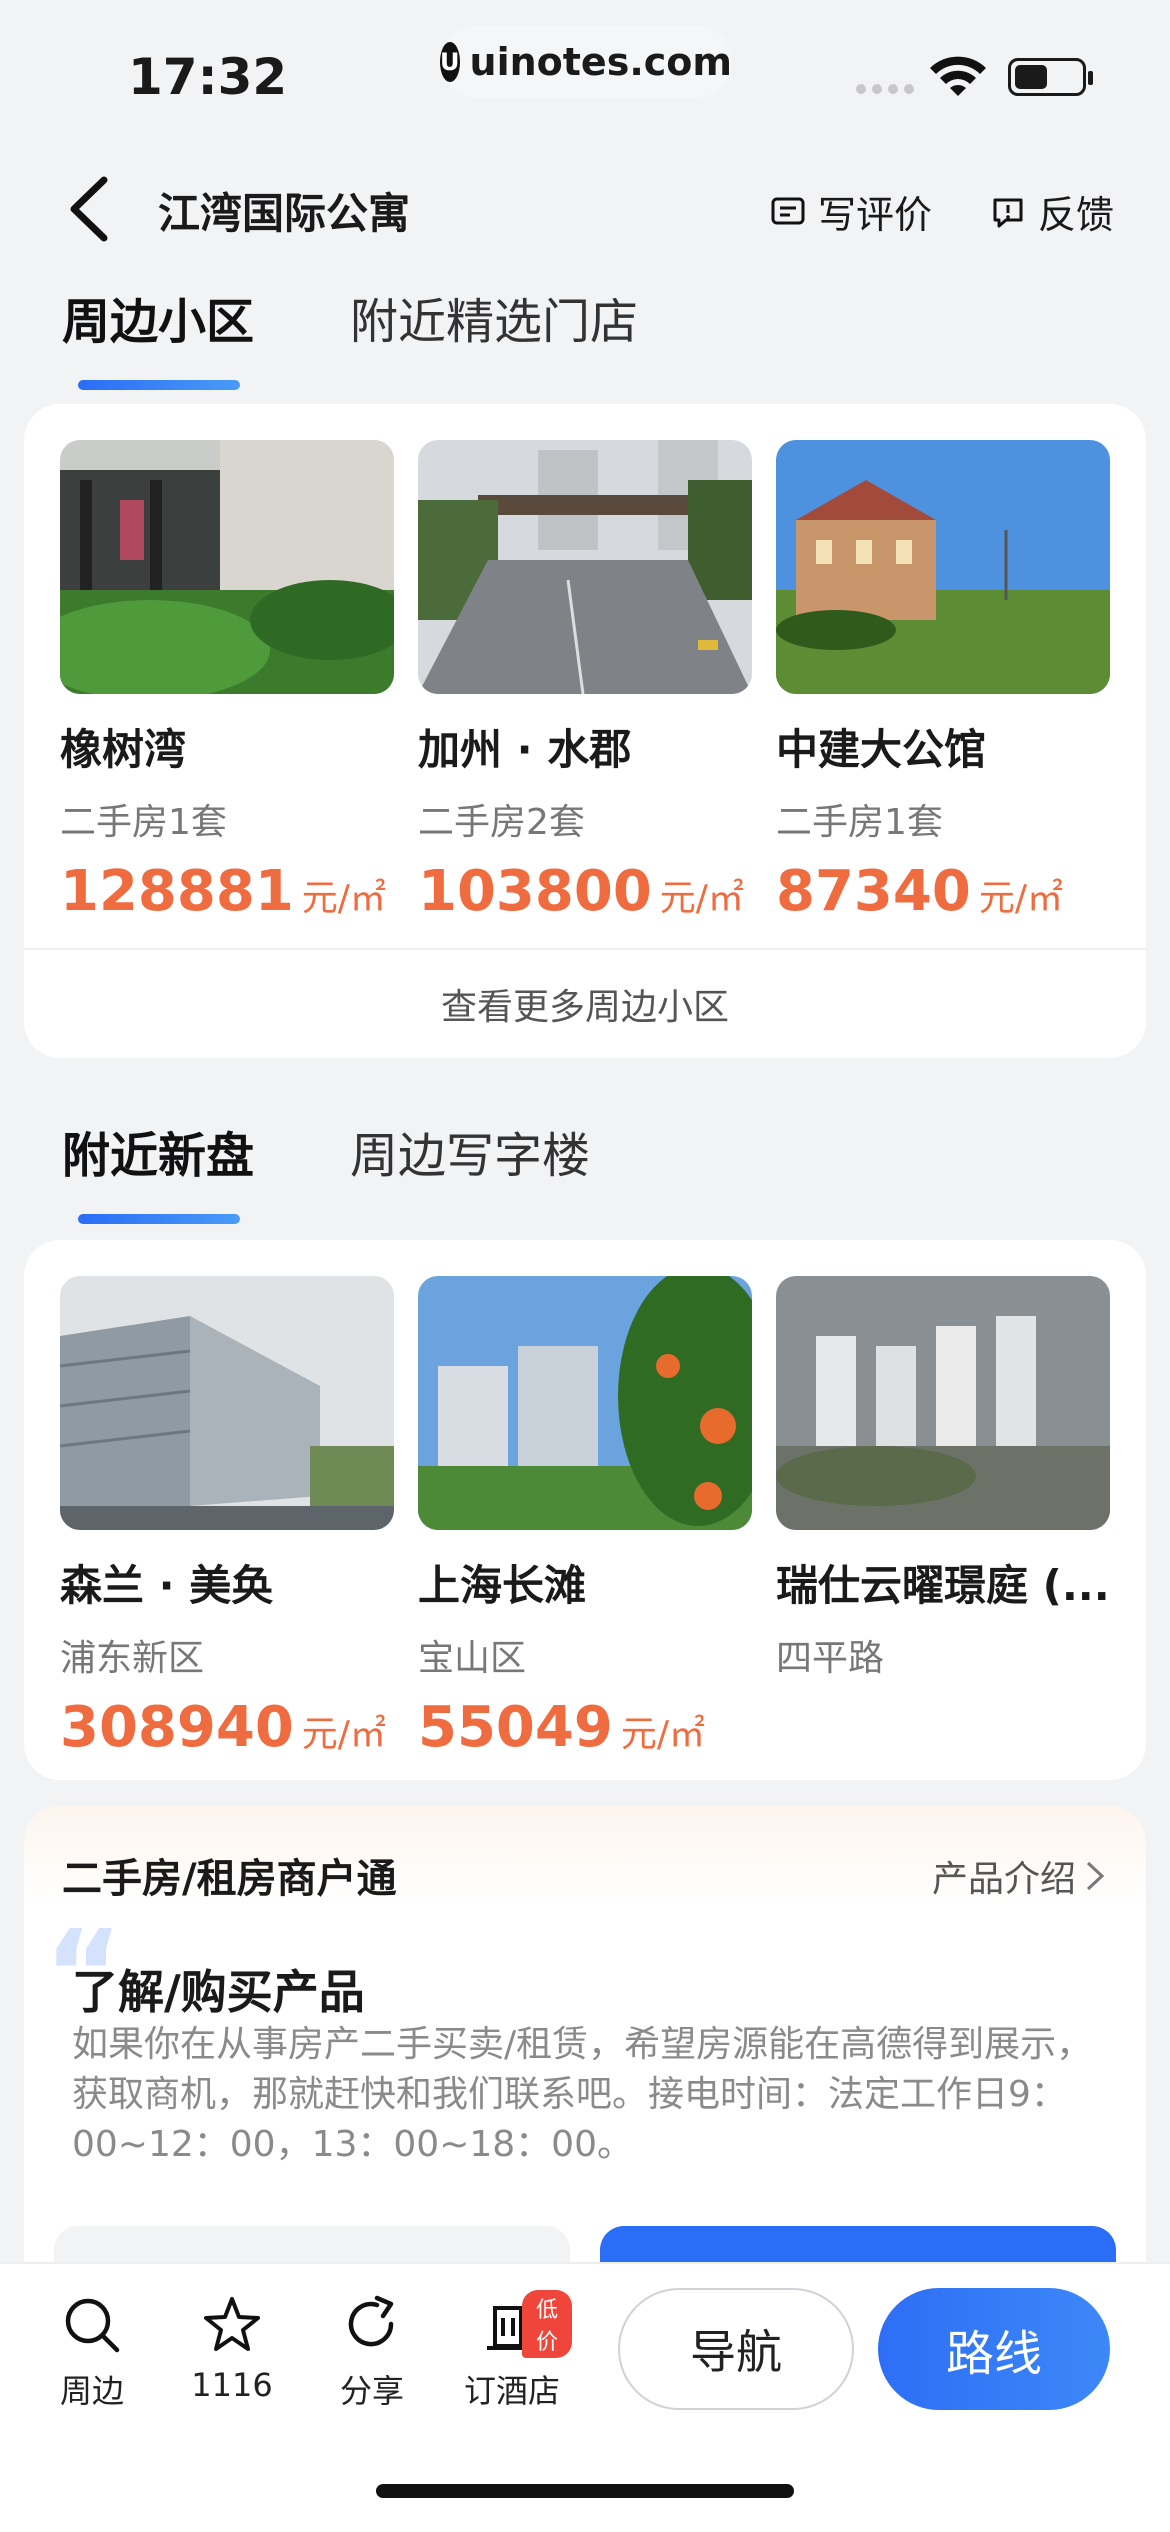  I want to click on feedback-icon, so click(1008, 212).